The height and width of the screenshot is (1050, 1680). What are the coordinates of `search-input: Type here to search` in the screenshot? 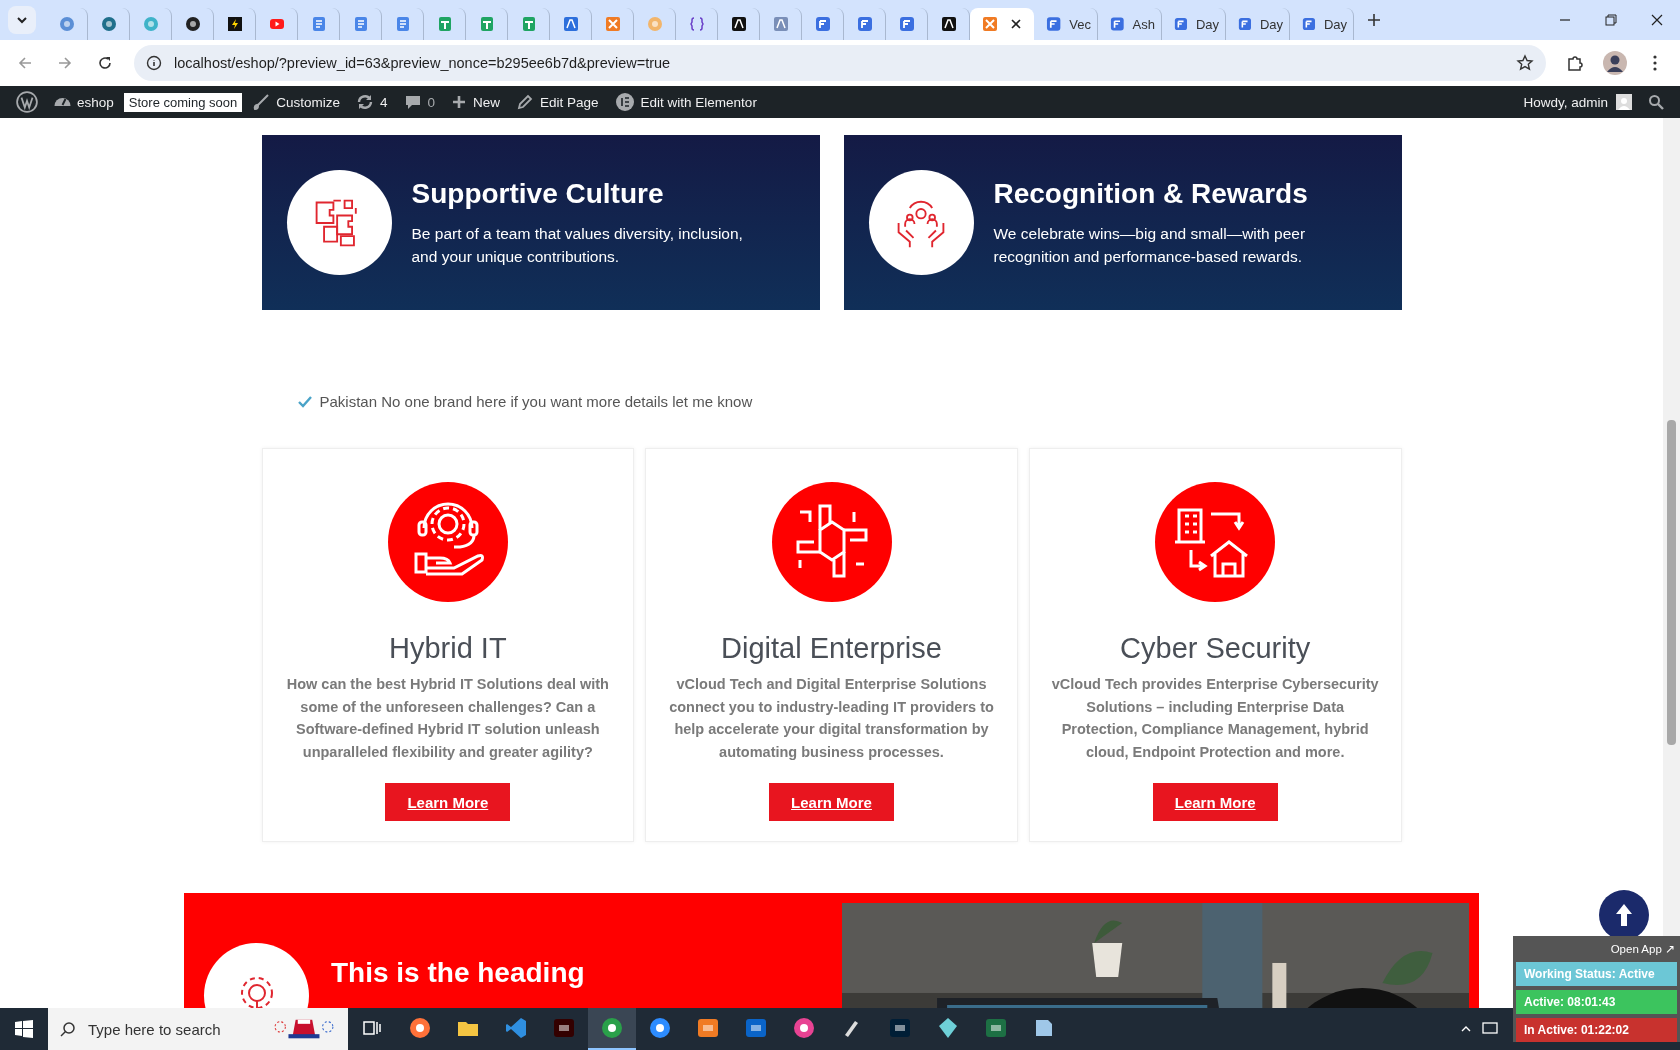 It's located at (175, 1029).